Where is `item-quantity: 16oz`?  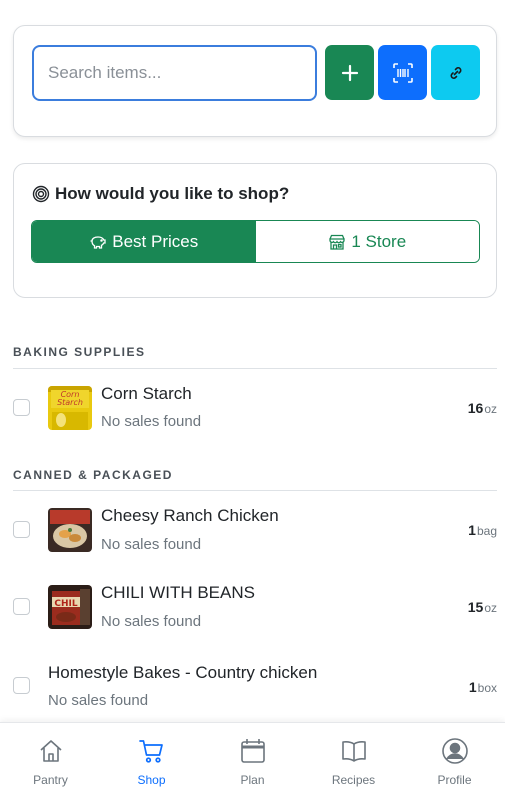 item-quantity: 16oz is located at coordinates (482, 408).